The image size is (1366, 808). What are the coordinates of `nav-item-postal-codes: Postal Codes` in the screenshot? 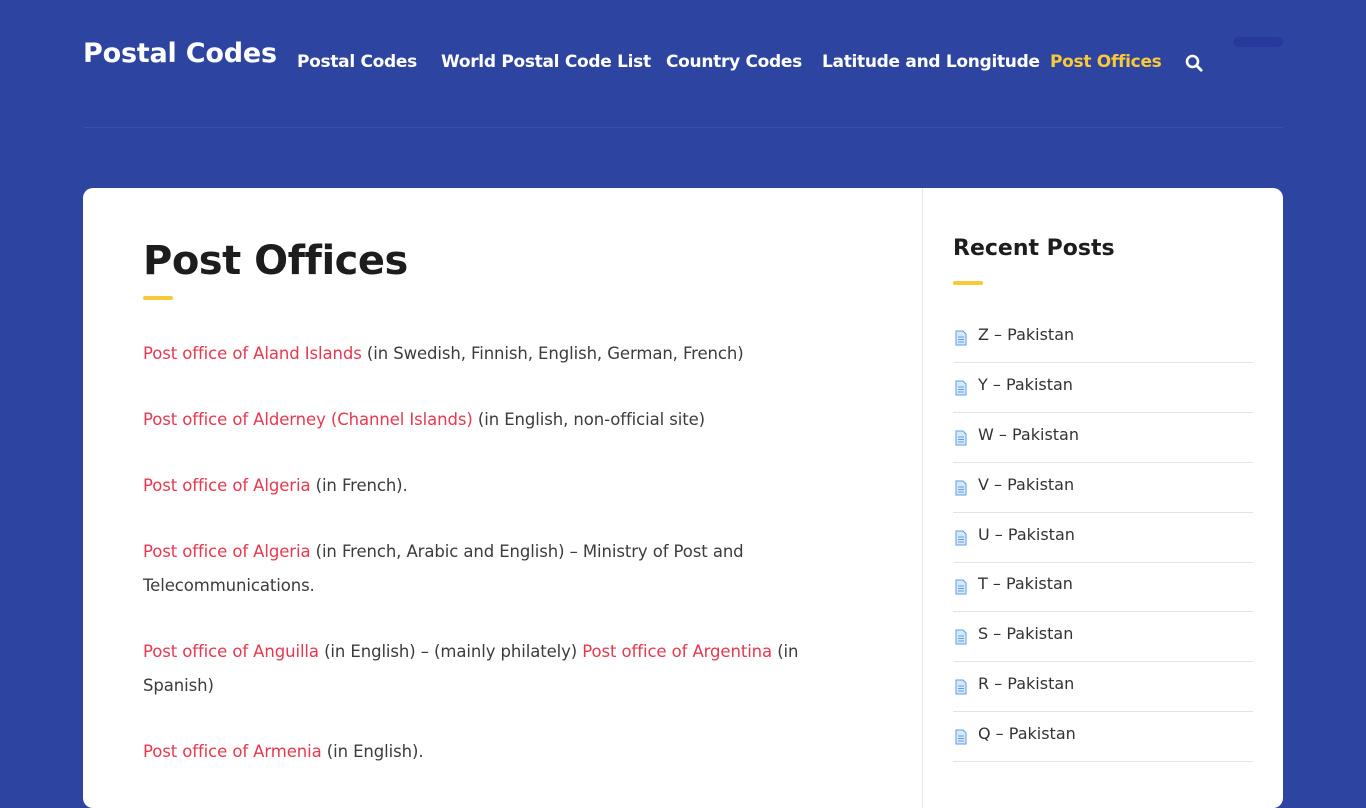 It's located at (357, 62).